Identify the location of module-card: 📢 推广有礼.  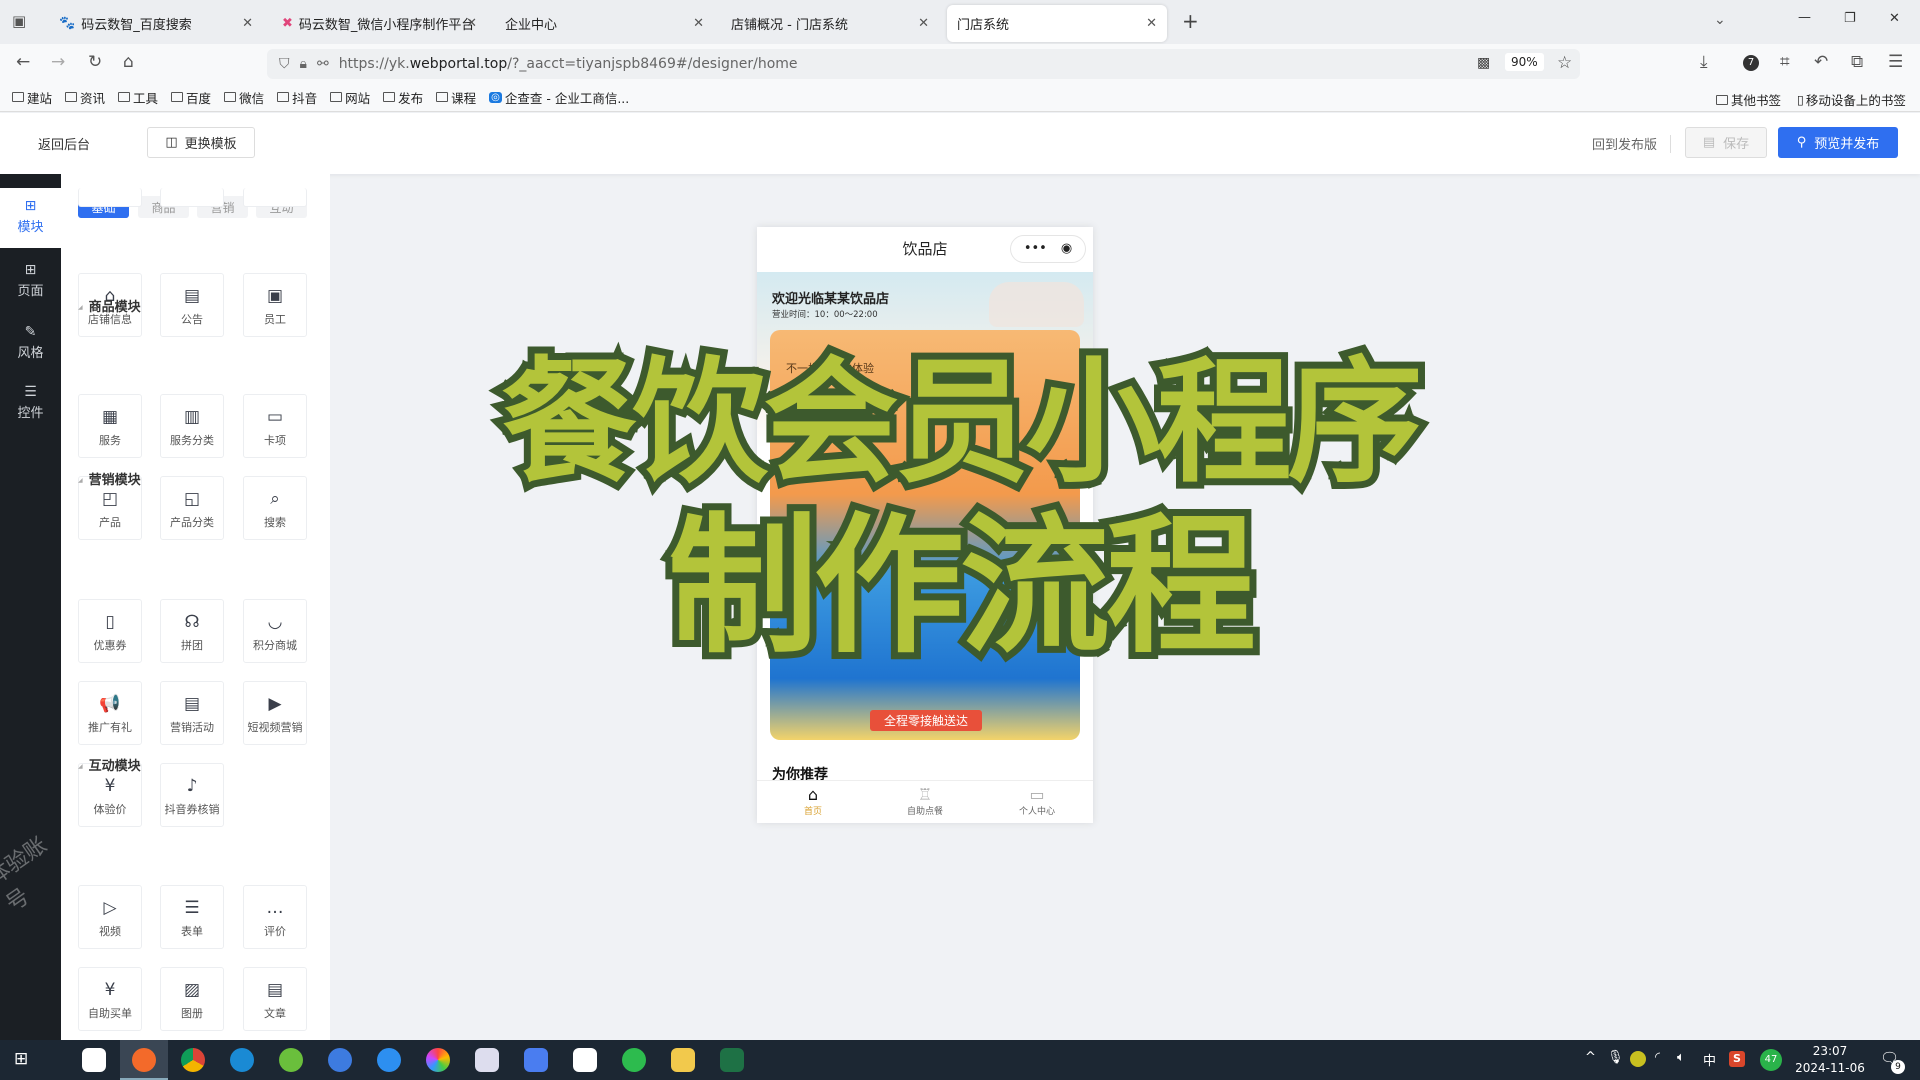
(110, 713).